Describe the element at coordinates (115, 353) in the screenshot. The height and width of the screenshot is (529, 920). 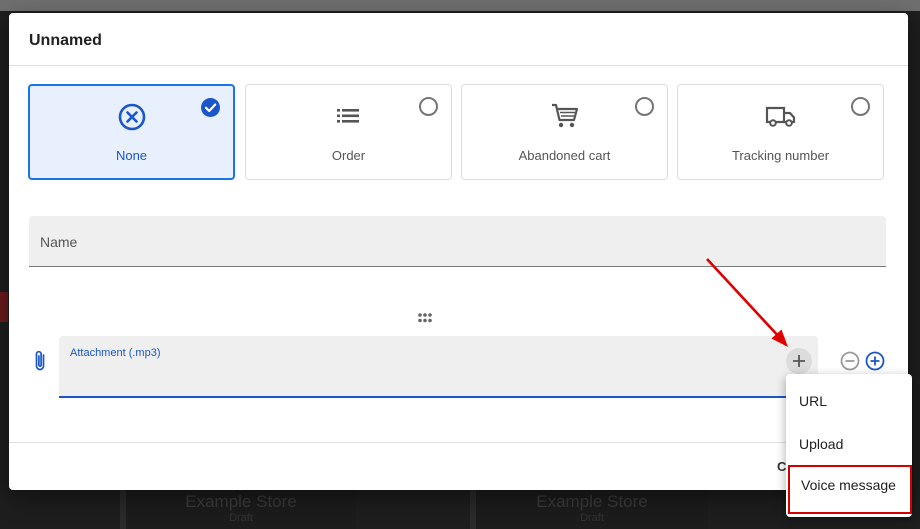
I see `attachment-field-label: Attachment (.mp3)` at that location.